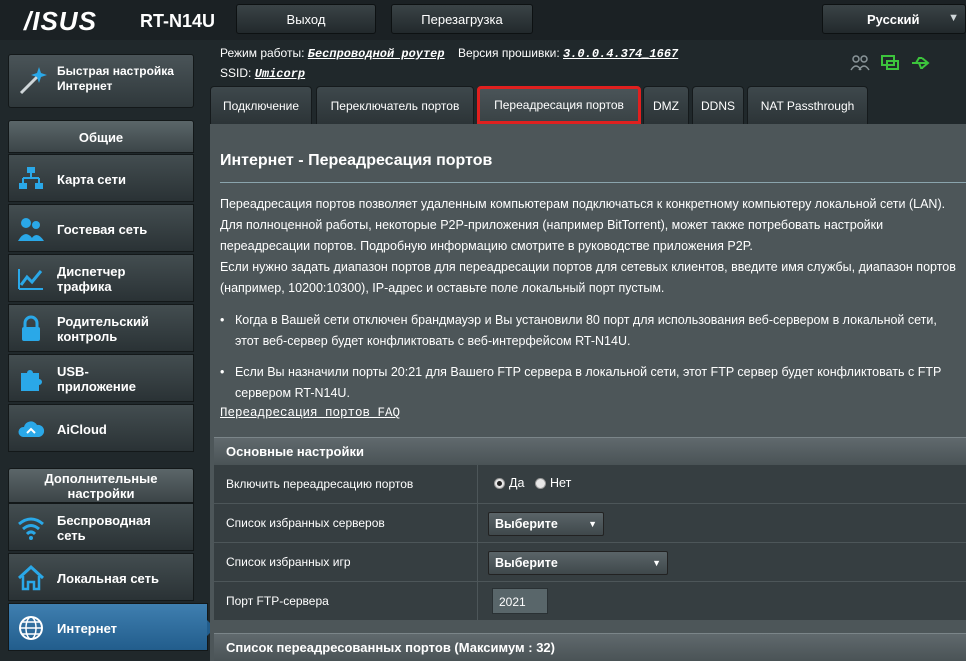 This screenshot has width=966, height=661. I want to click on clients-icon, so click(860, 63).